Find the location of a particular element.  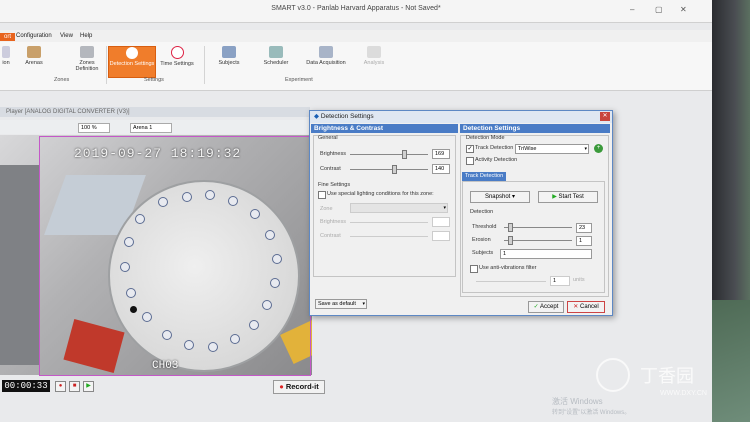

site-watermark-url: WWW.DXY.CN is located at coordinates (683, 393).